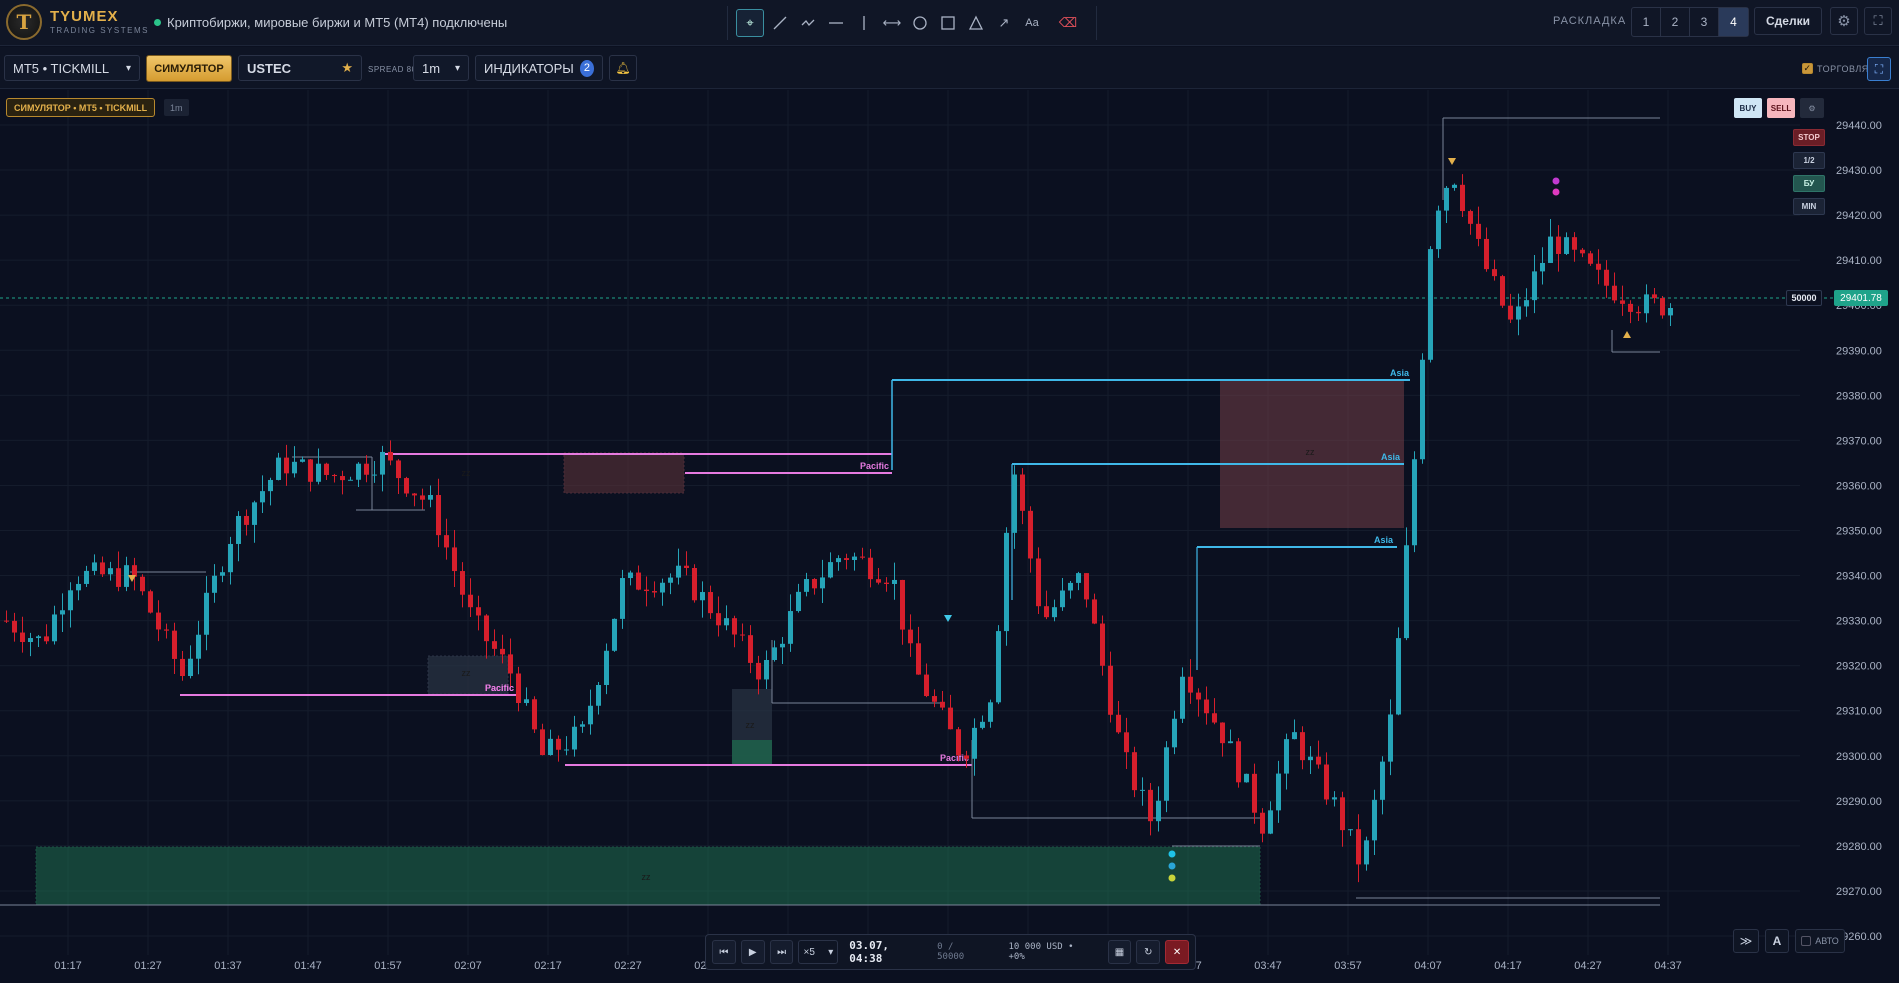 This screenshot has width=1899, height=983. I want to click on favorite-star-icon: ★, so click(347, 68).